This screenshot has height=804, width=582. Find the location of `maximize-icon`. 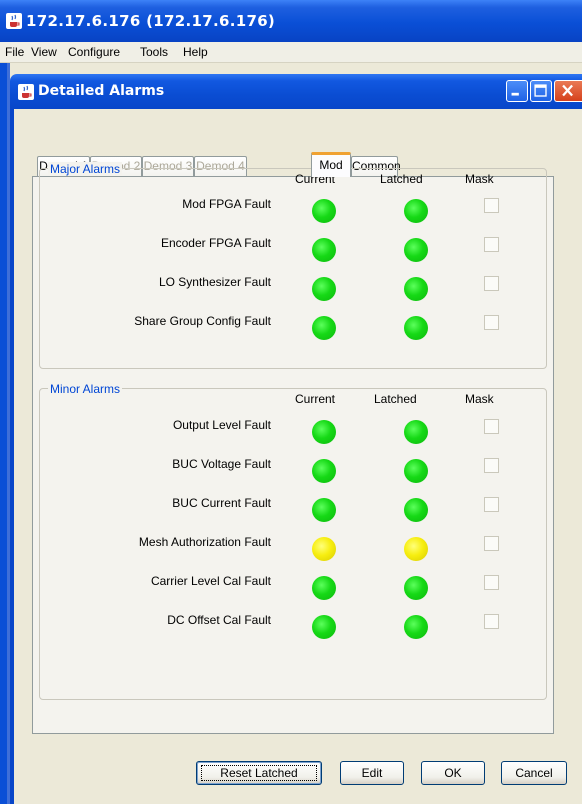

maximize-icon is located at coordinates (540, 90).